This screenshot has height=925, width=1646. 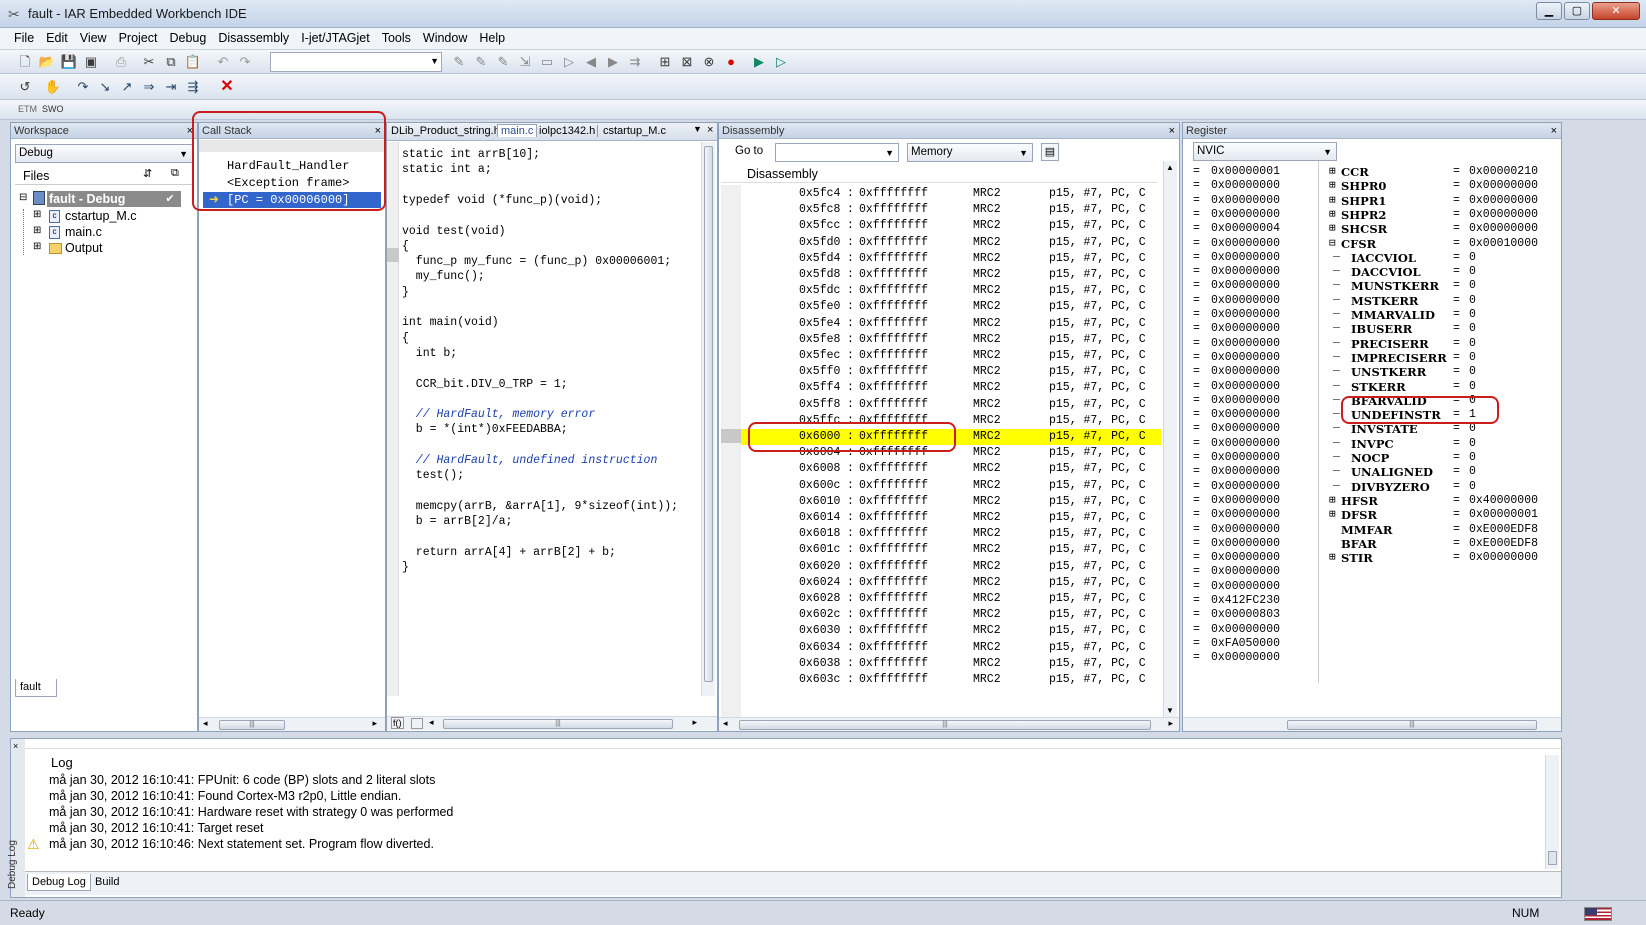 I want to click on register-name: CFSR, so click(x=1358, y=244).